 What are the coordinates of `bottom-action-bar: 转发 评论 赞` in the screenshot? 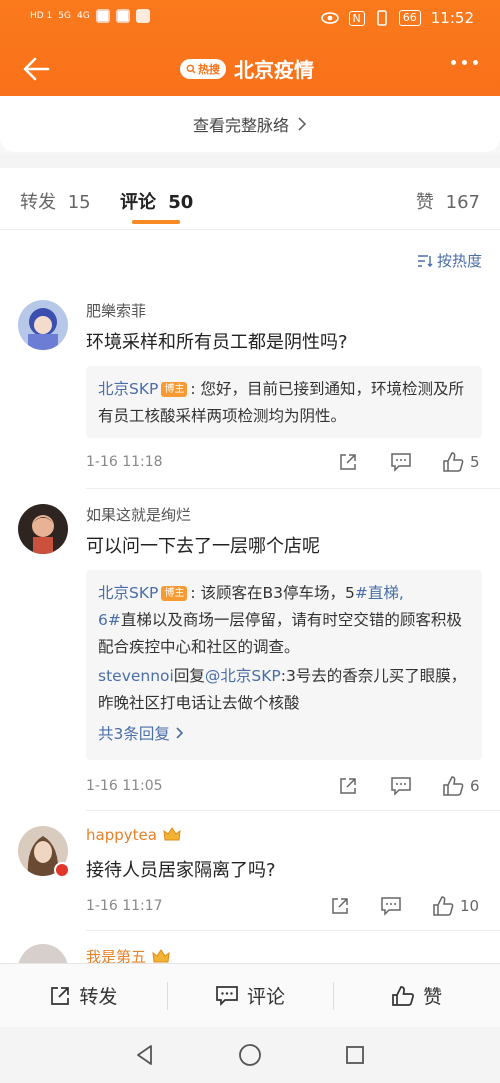 It's located at (250, 995).